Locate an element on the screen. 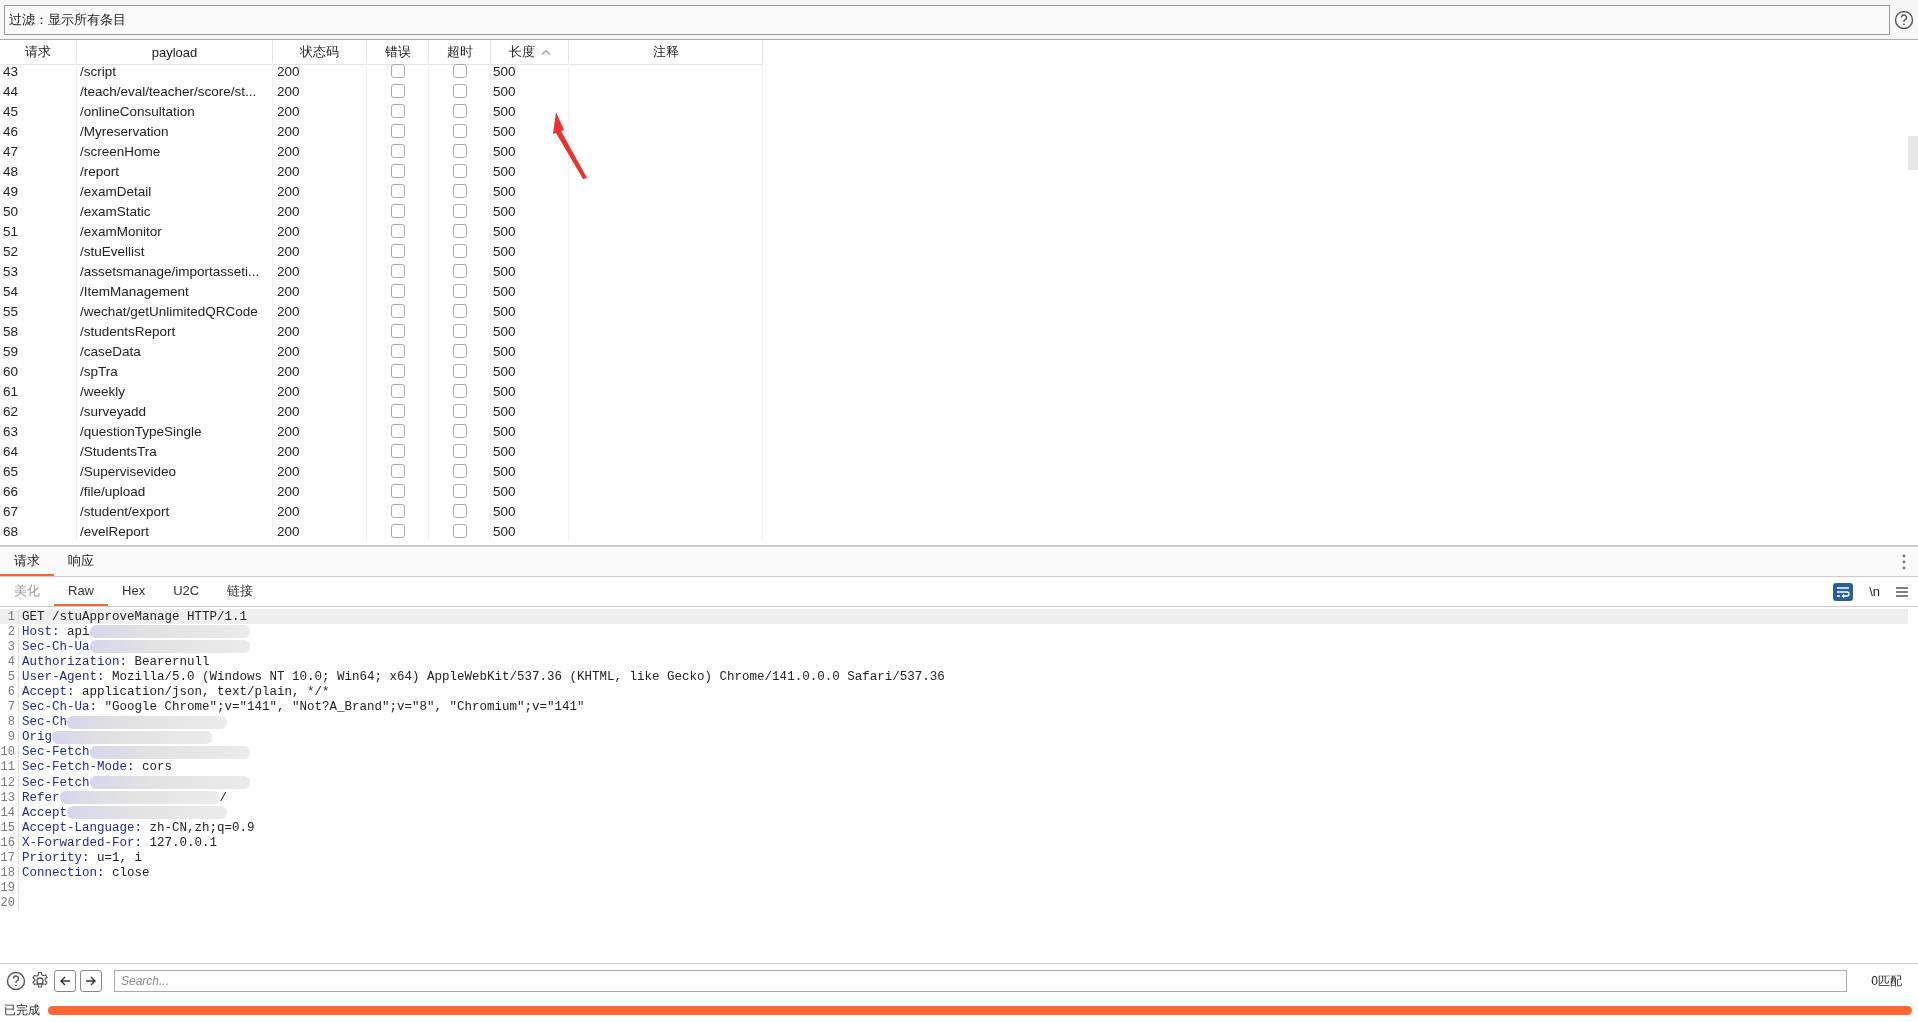 This screenshot has height=1022, width=1918. table-cell: 62 is located at coordinates (11, 411).